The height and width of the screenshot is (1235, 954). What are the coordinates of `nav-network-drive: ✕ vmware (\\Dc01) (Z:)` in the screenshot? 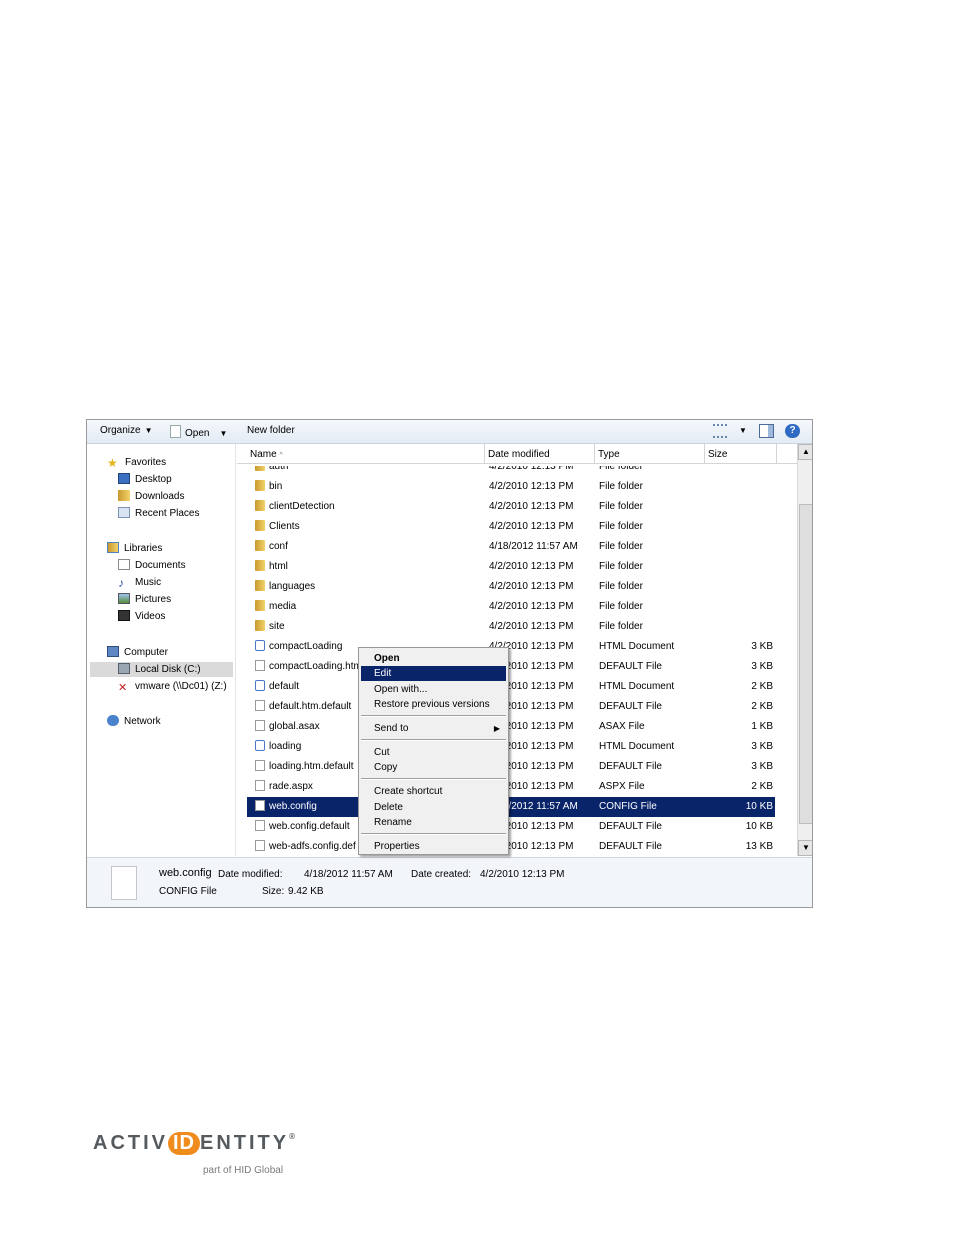 It's located at (172, 686).